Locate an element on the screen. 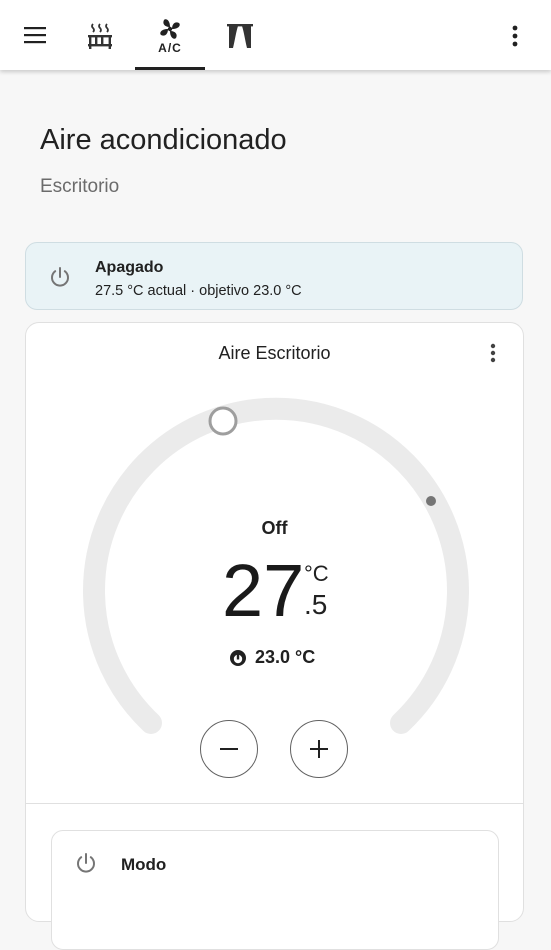  current-temperature-decimal: .5 is located at coordinates (316, 604).